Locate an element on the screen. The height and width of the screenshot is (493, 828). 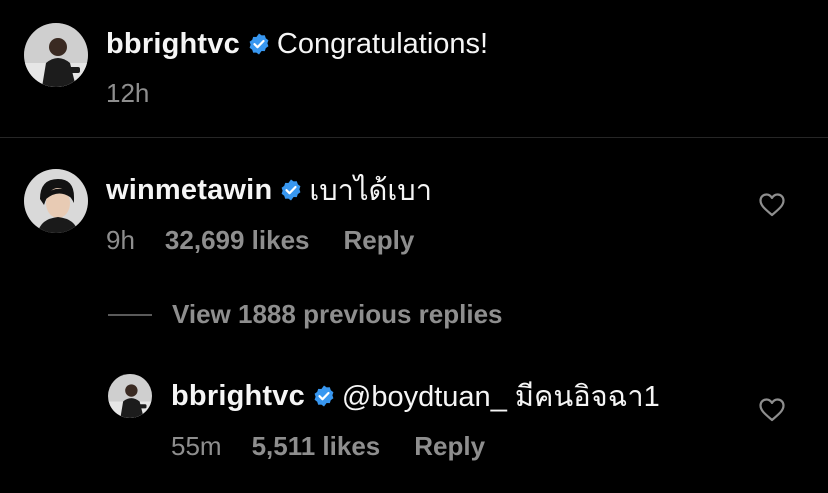
caption-meta: 12h is located at coordinates (127, 93).